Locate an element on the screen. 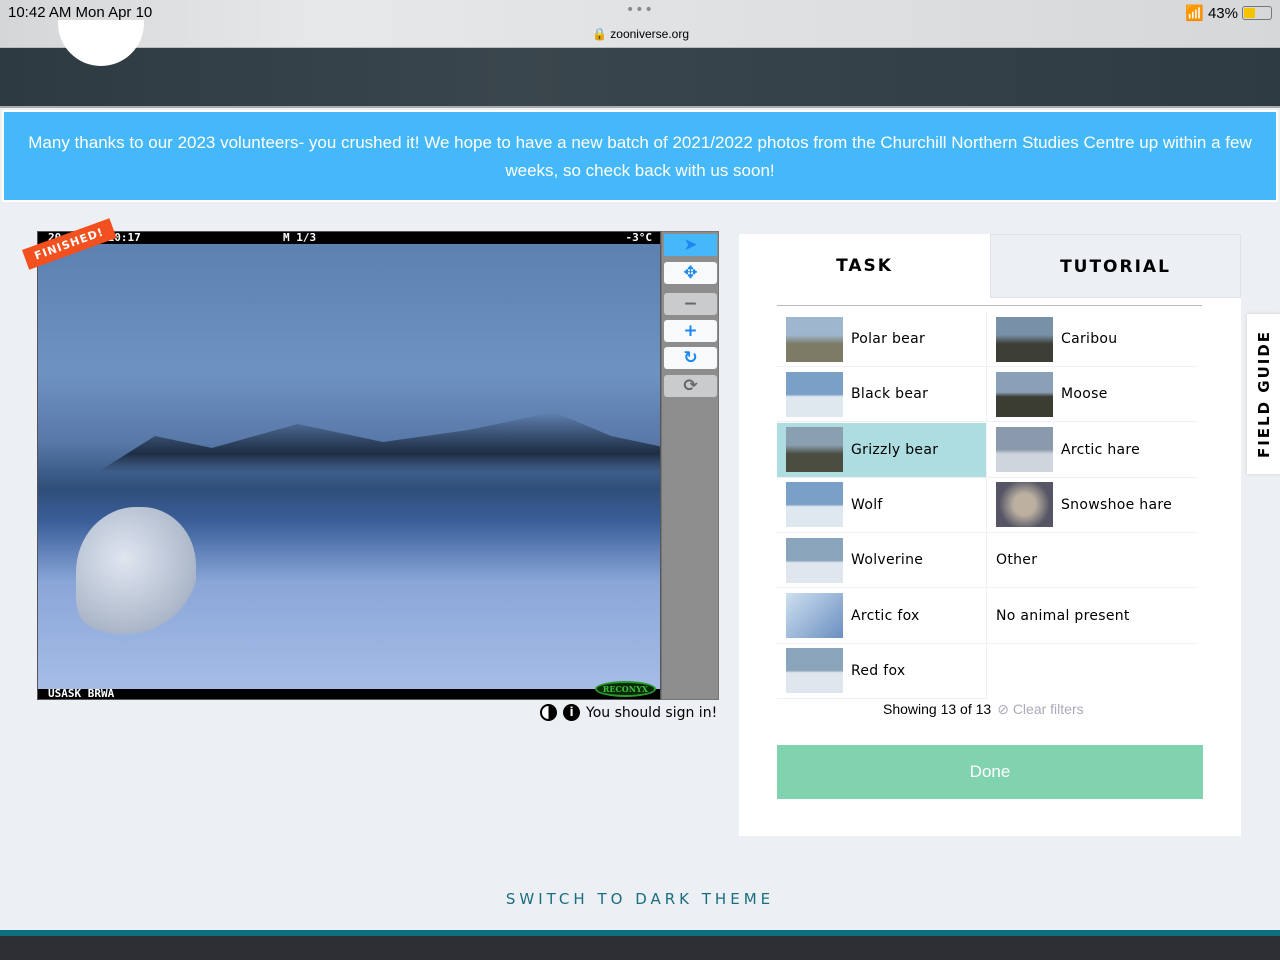 The image size is (1280, 960). rotate-button: ↻ is located at coordinates (690, 358).